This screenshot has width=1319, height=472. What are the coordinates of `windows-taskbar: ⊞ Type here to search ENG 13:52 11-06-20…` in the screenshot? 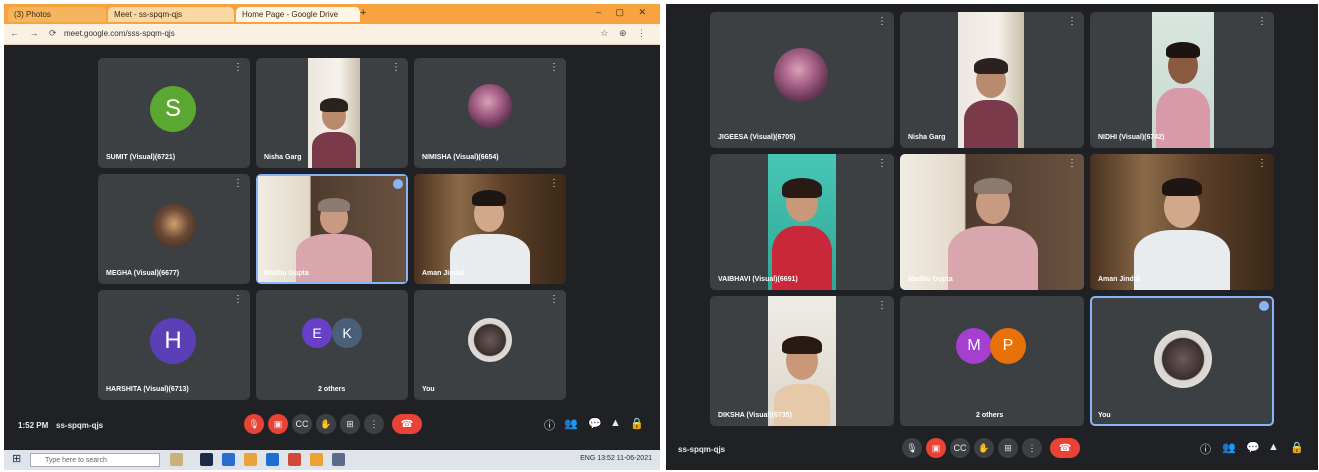 It's located at (332, 460).